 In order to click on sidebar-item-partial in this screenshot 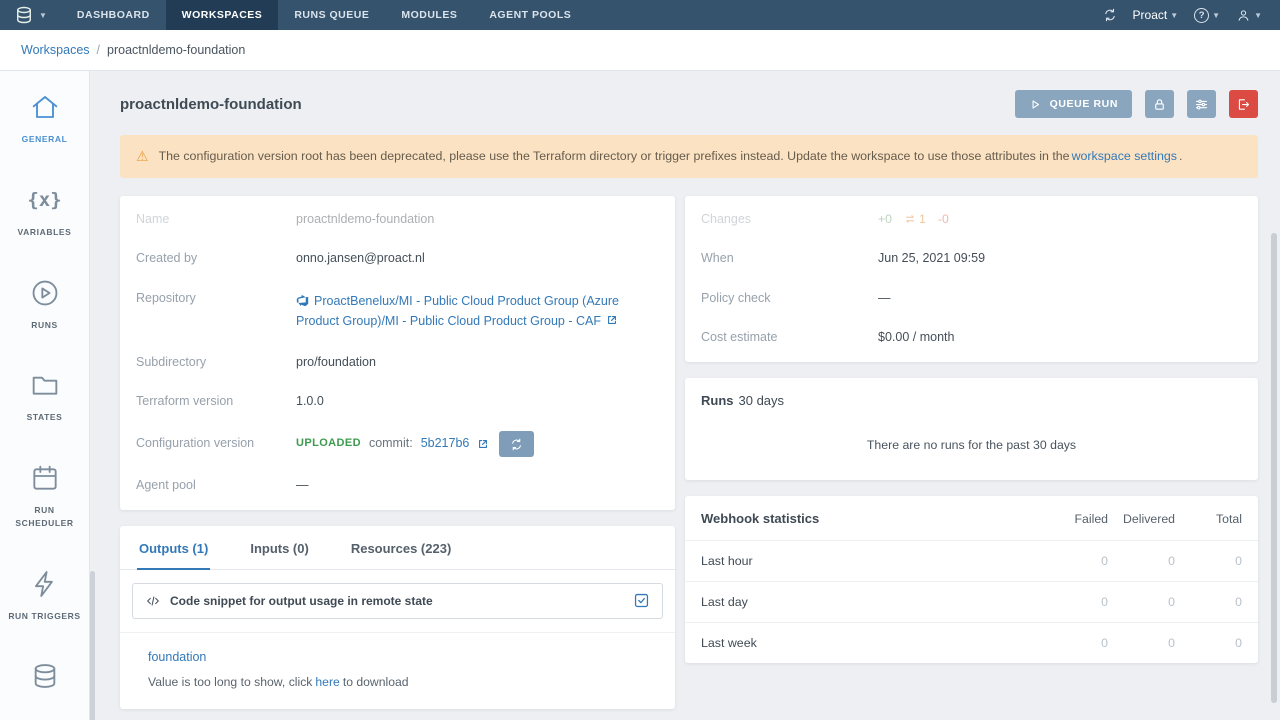, I will do `click(44, 676)`.